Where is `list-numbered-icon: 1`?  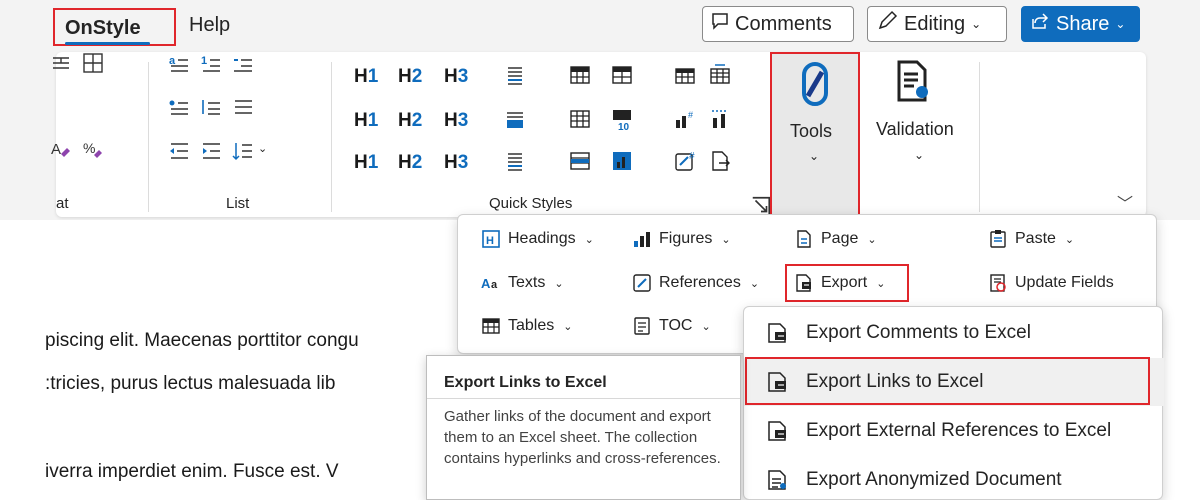 list-numbered-icon: 1 is located at coordinates (211, 63).